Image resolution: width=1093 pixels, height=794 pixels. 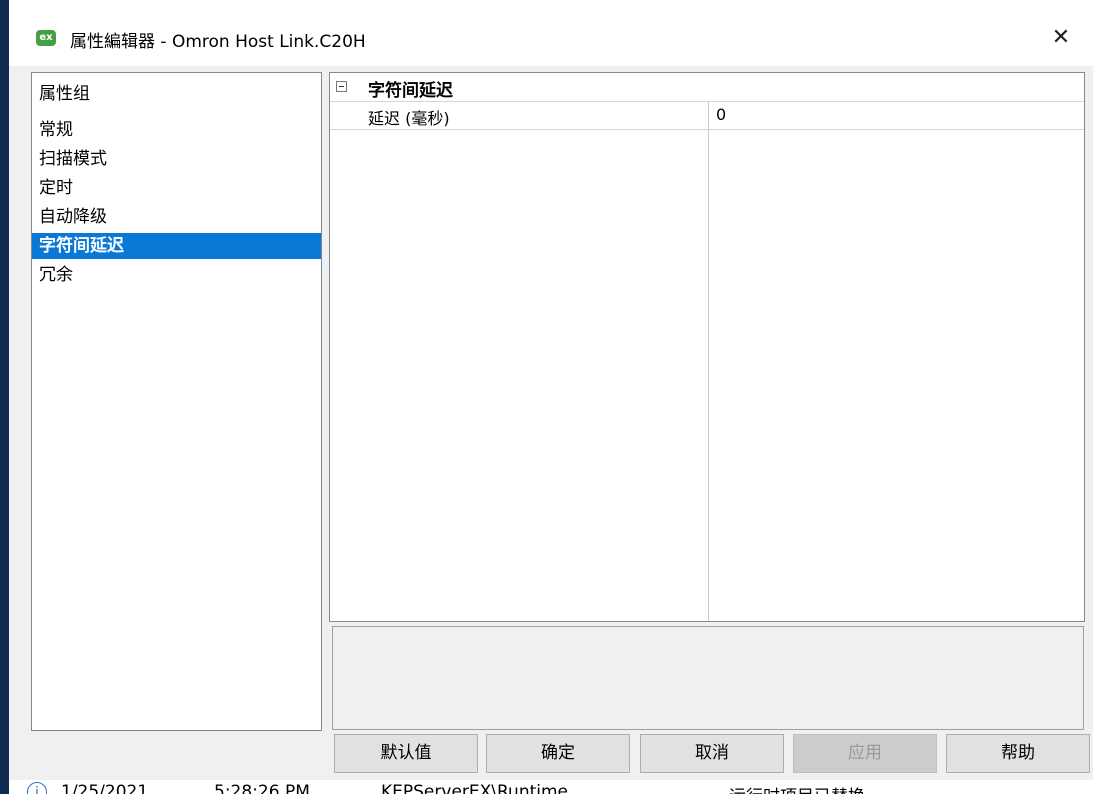 I want to click on group-list-header: 属性组, so click(x=64, y=94).